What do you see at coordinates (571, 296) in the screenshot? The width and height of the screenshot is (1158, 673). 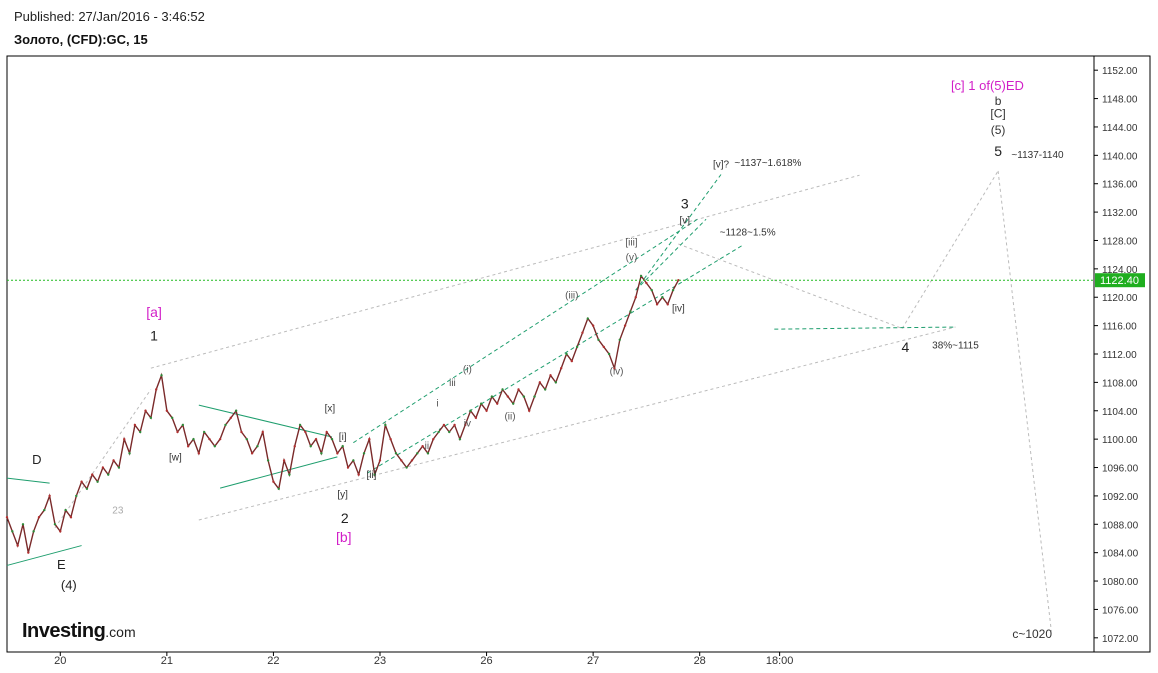 I see `wave-label: (iii)` at bounding box center [571, 296].